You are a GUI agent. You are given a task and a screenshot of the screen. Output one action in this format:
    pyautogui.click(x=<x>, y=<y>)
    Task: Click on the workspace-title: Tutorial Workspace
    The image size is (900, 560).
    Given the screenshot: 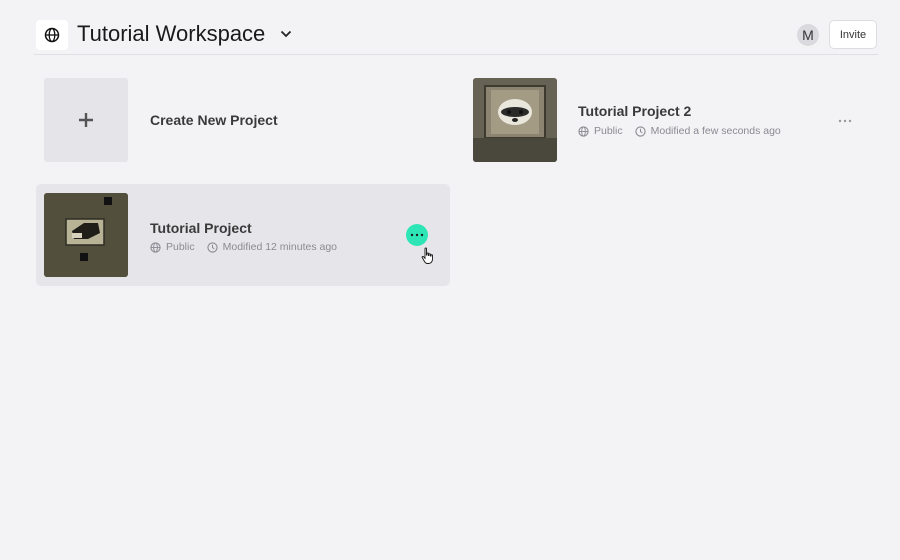 What is the action you would take?
    pyautogui.click(x=171, y=34)
    